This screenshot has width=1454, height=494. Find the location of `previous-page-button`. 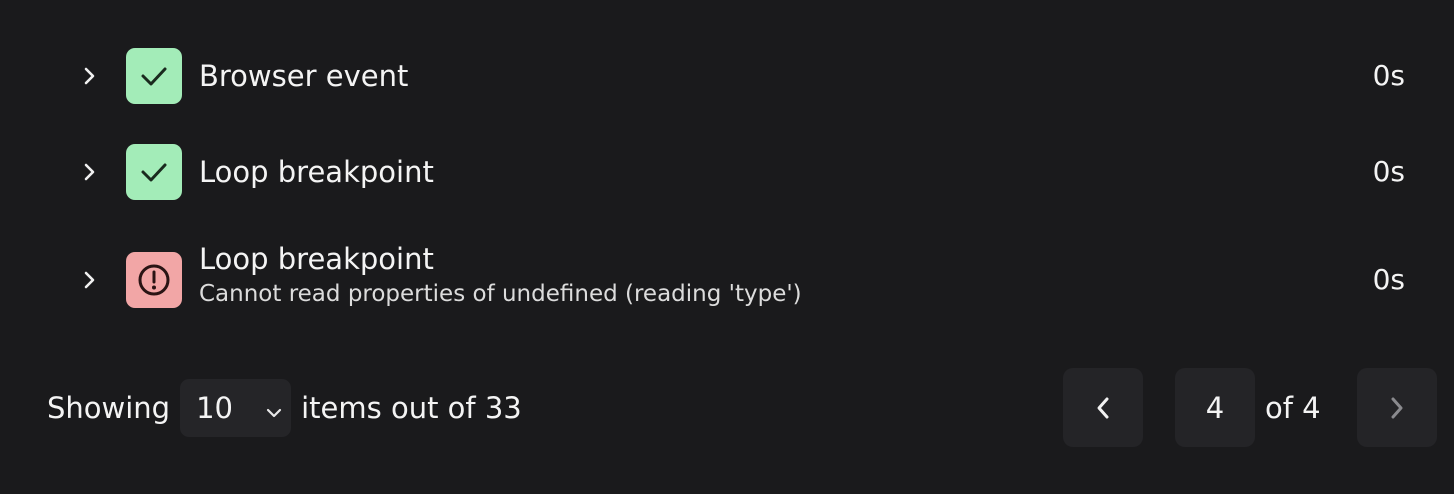

previous-page-button is located at coordinates (1103, 407).